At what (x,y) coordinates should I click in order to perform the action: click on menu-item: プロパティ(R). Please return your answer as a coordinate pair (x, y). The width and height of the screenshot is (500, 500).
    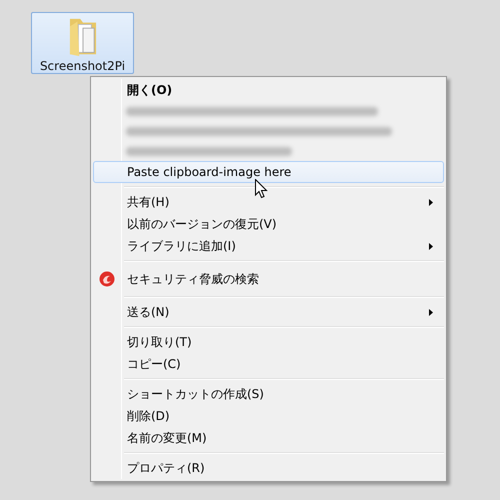
    Looking at the image, I should click on (268, 468).